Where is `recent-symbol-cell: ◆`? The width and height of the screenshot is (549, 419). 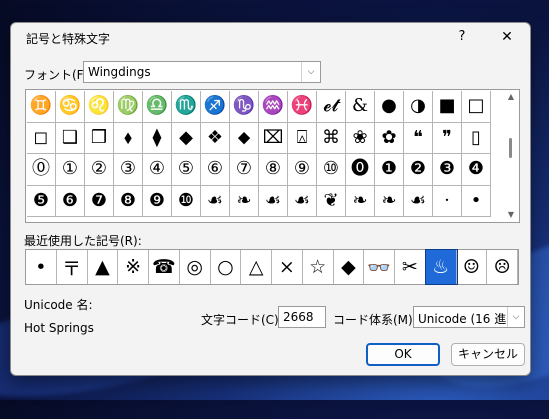 recent-symbol-cell: ◆ is located at coordinates (349, 267).